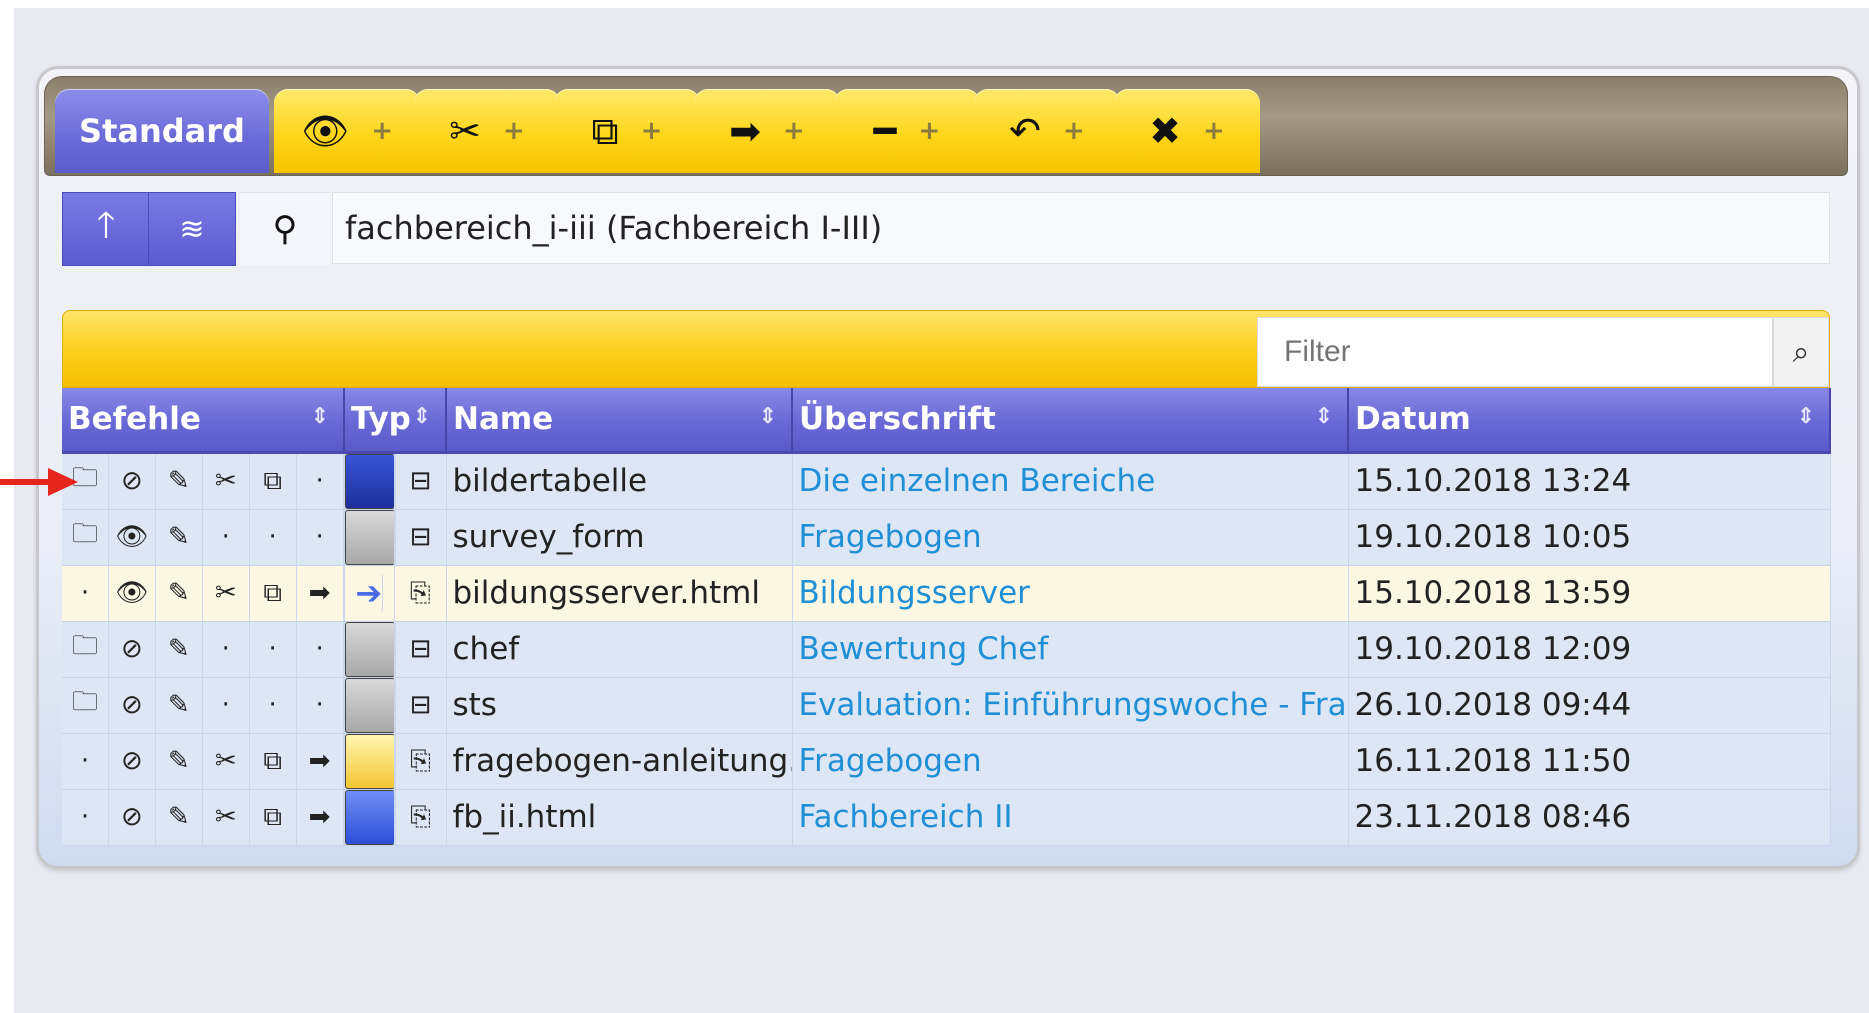 The width and height of the screenshot is (1869, 1013). I want to click on row-name: chef, so click(619, 649).